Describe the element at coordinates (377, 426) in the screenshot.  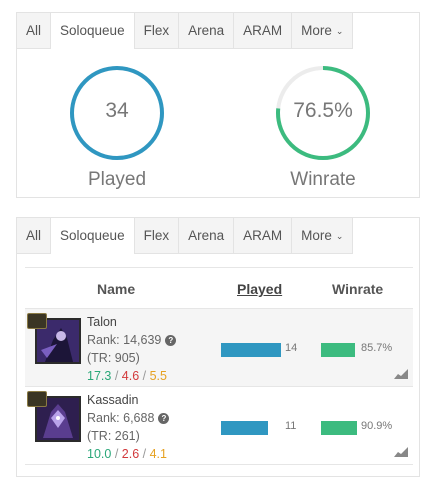
I see `winrate-value: 90.9%` at that location.